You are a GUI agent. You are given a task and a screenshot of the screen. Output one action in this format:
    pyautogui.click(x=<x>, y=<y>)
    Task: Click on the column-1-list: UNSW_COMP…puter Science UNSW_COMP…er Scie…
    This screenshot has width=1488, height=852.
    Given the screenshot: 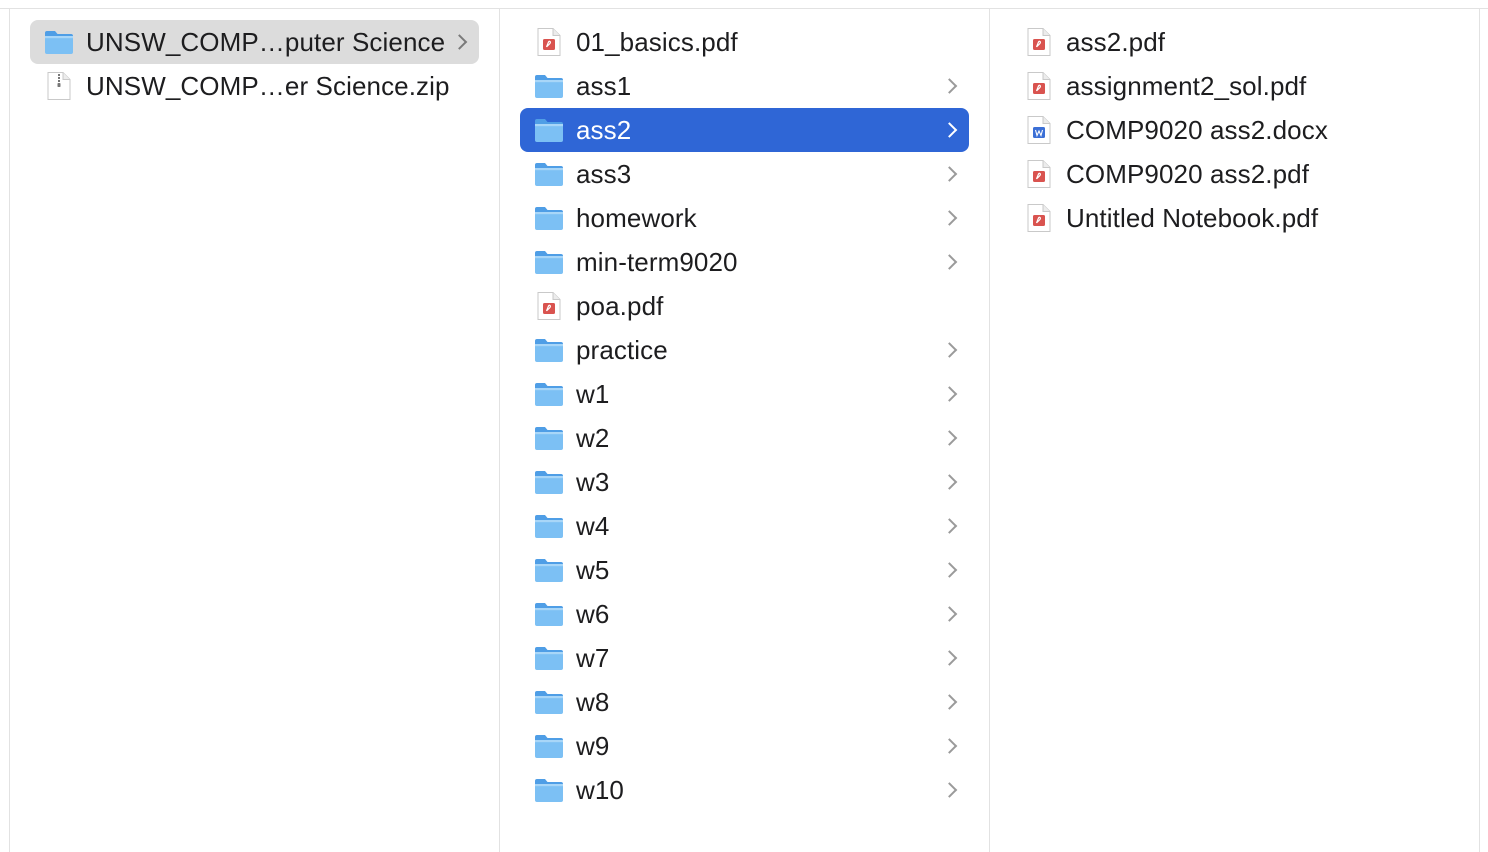 What is the action you would take?
    pyautogui.click(x=254, y=64)
    